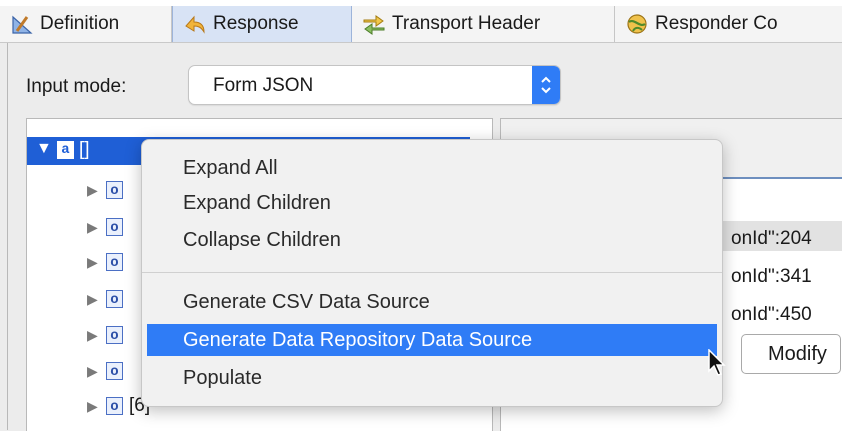 This screenshot has height=431, width=842. What do you see at coordinates (84, 149) in the screenshot?
I see `tree-root-label: []` at bounding box center [84, 149].